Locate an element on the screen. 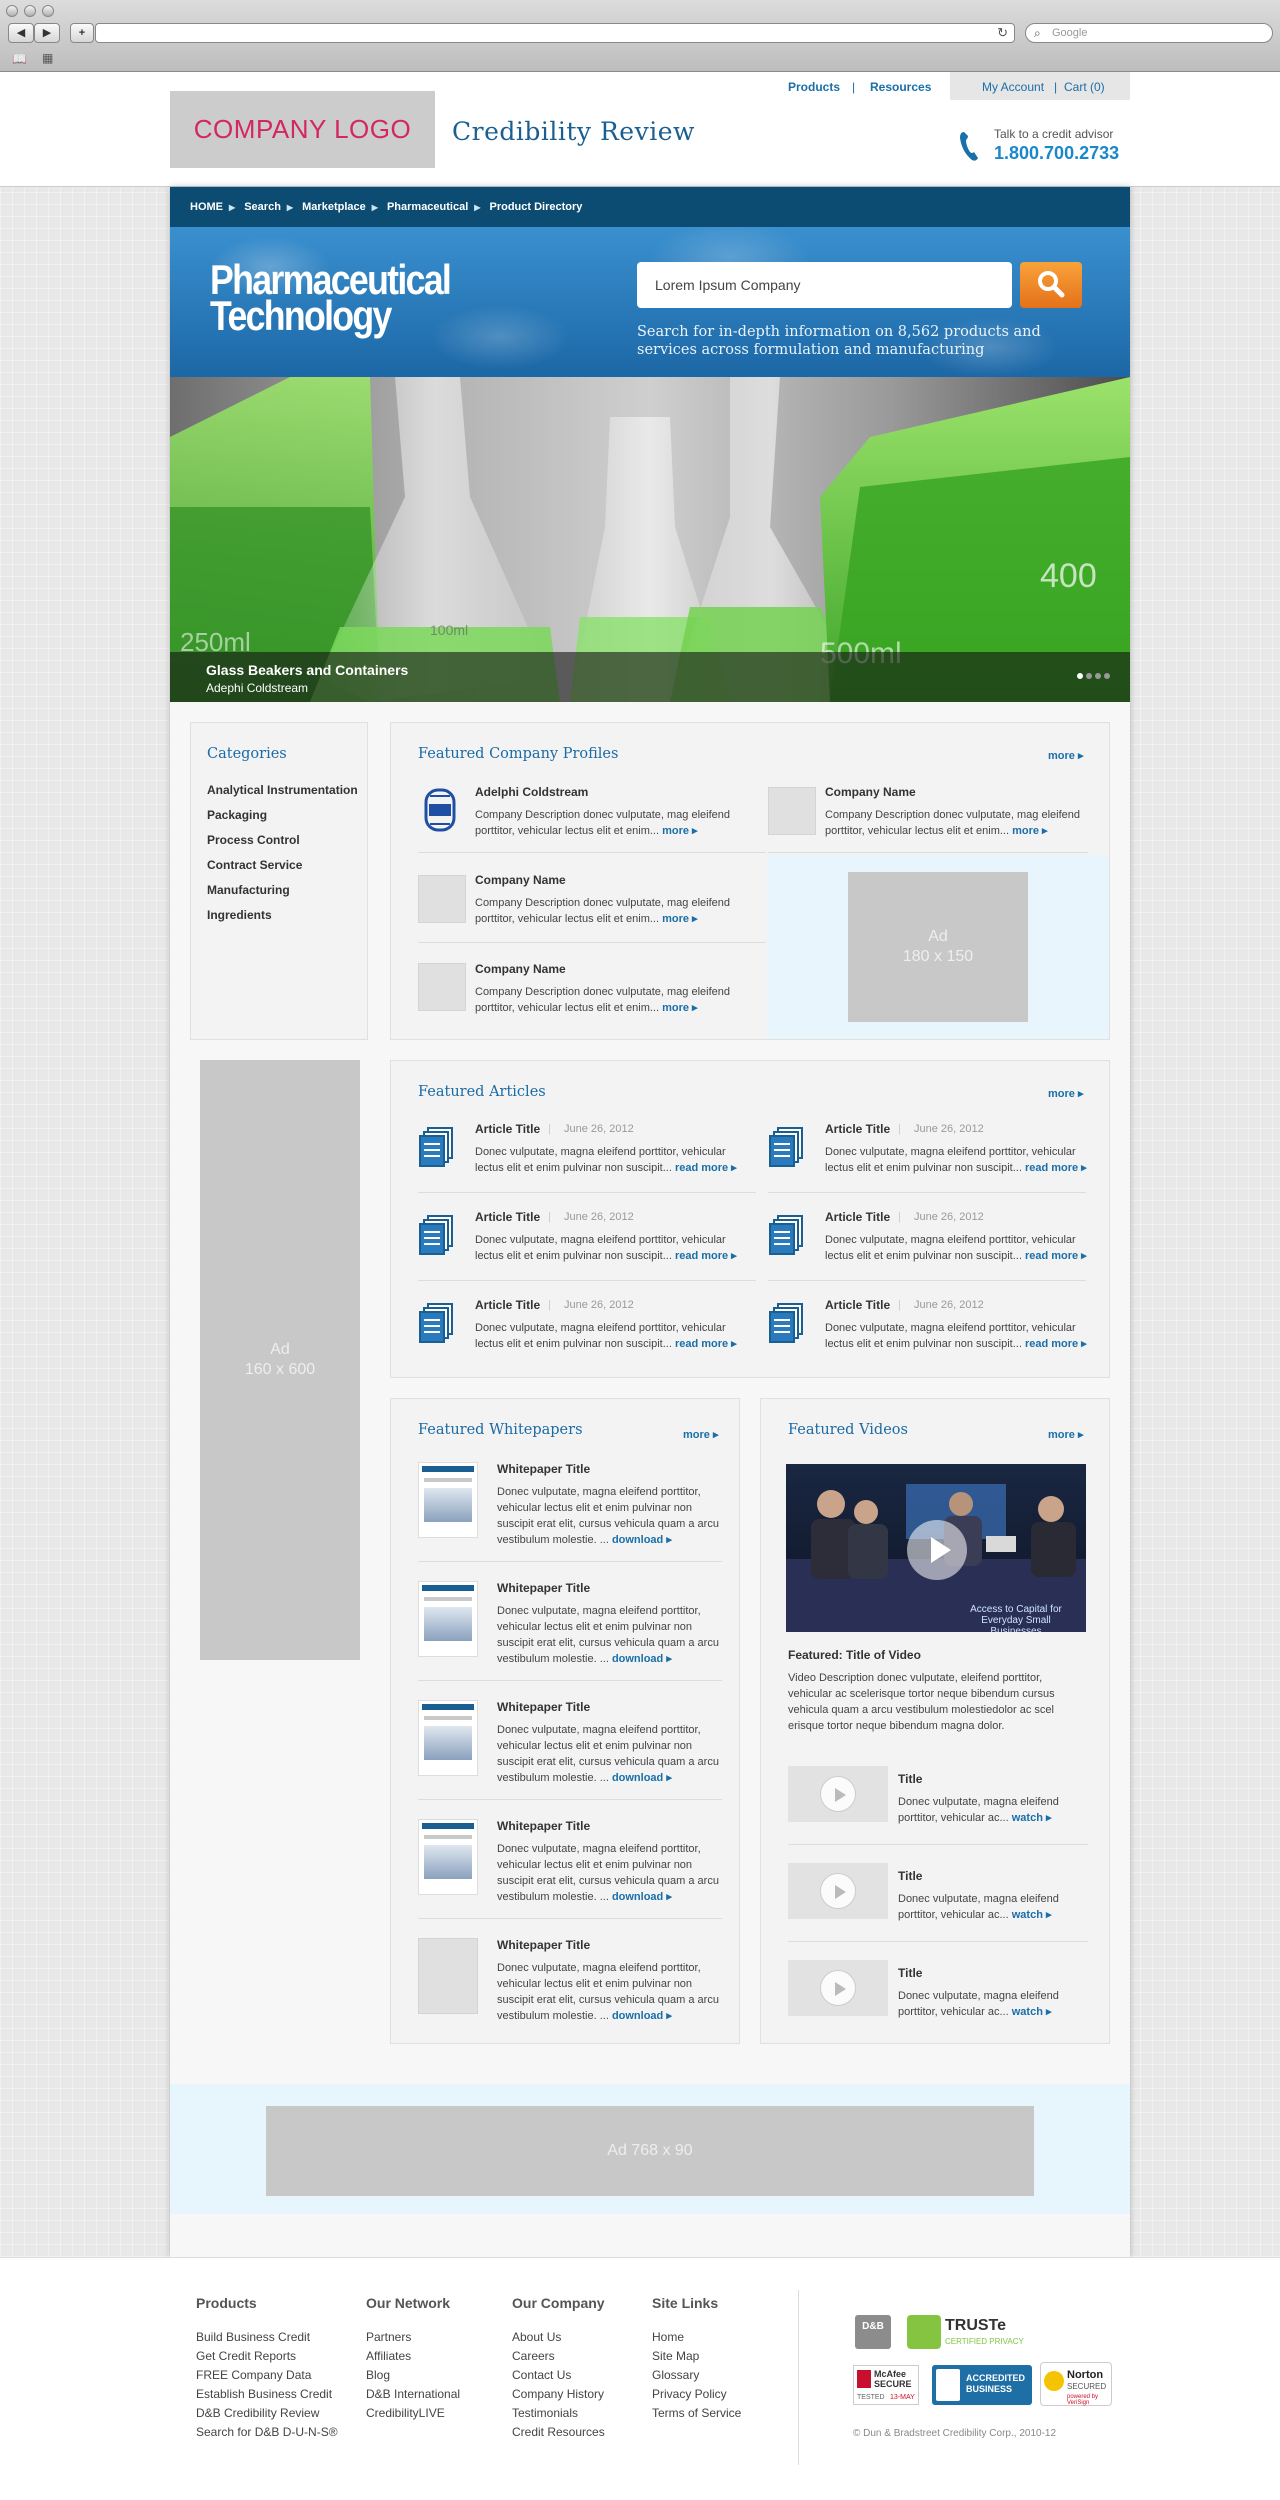 Image resolution: width=1280 pixels, height=2500 pixels. footer-link: Company History is located at coordinates (558, 2394).